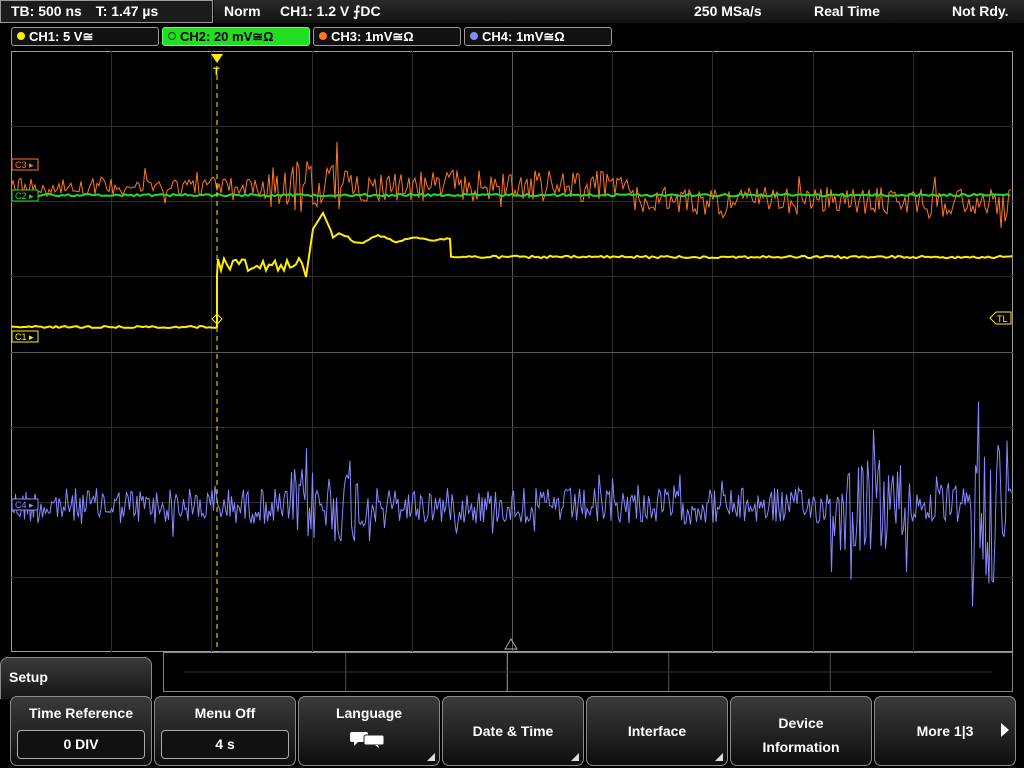 The height and width of the screenshot is (768, 1024). What do you see at coordinates (980, 11) in the screenshot?
I see `status-indicator: Not Rdy.` at bounding box center [980, 11].